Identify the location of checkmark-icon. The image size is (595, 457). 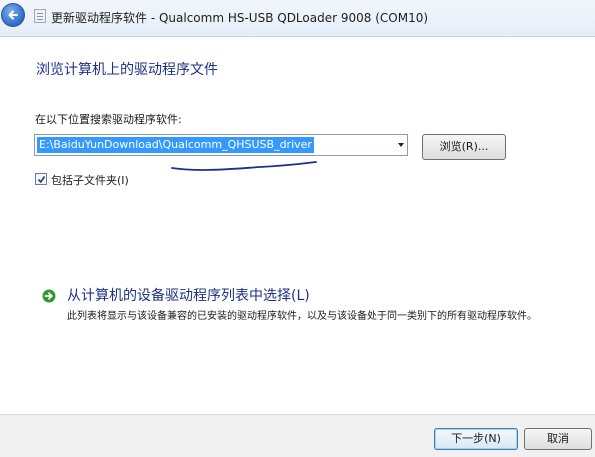
(41, 180).